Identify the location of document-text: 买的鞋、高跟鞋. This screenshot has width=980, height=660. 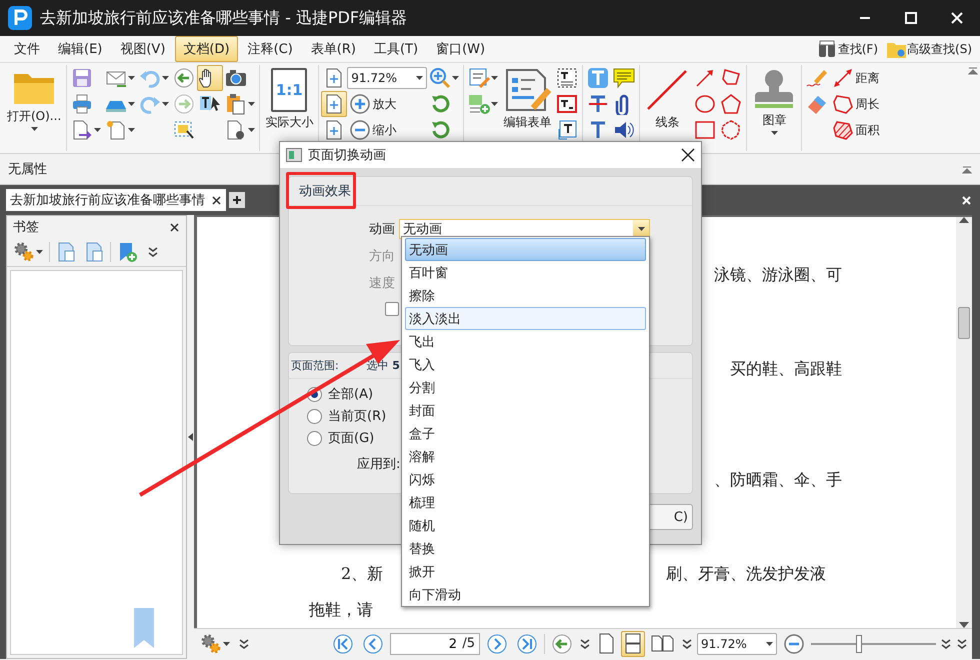
(786, 369).